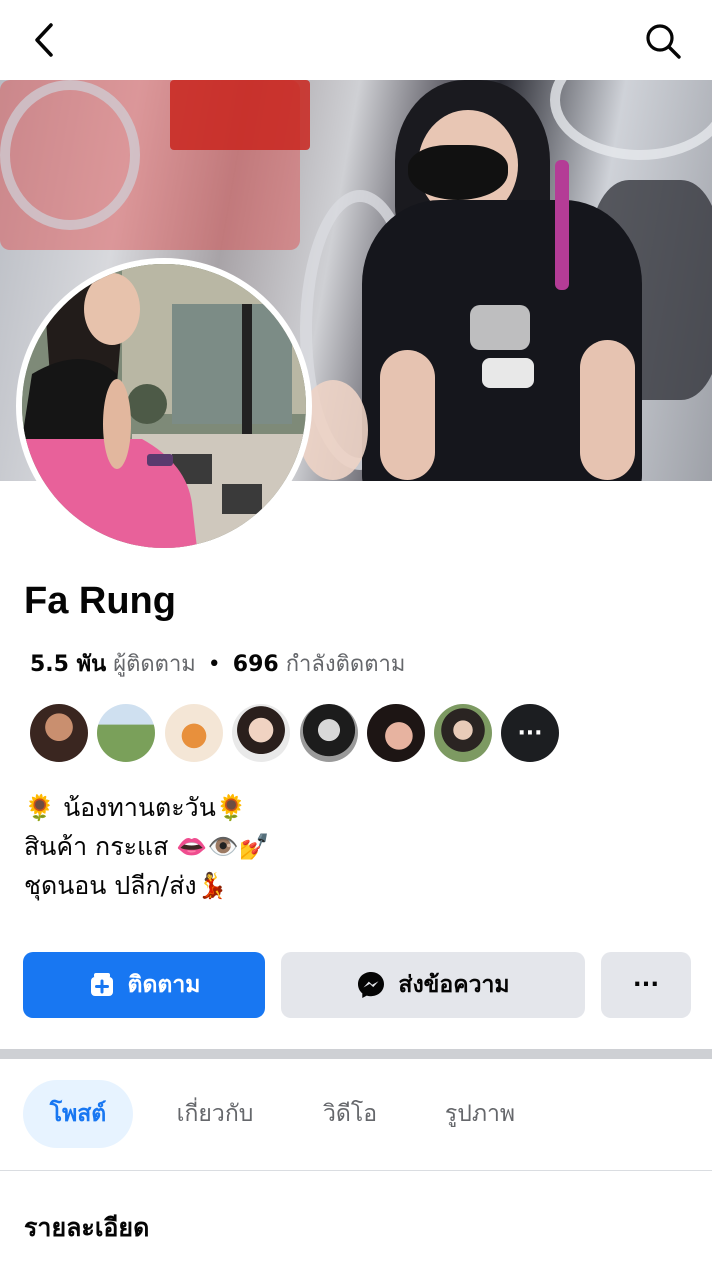 The image size is (712, 1280). What do you see at coordinates (78, 1114) in the screenshot?
I see `tab-posts: โพสต์` at bounding box center [78, 1114].